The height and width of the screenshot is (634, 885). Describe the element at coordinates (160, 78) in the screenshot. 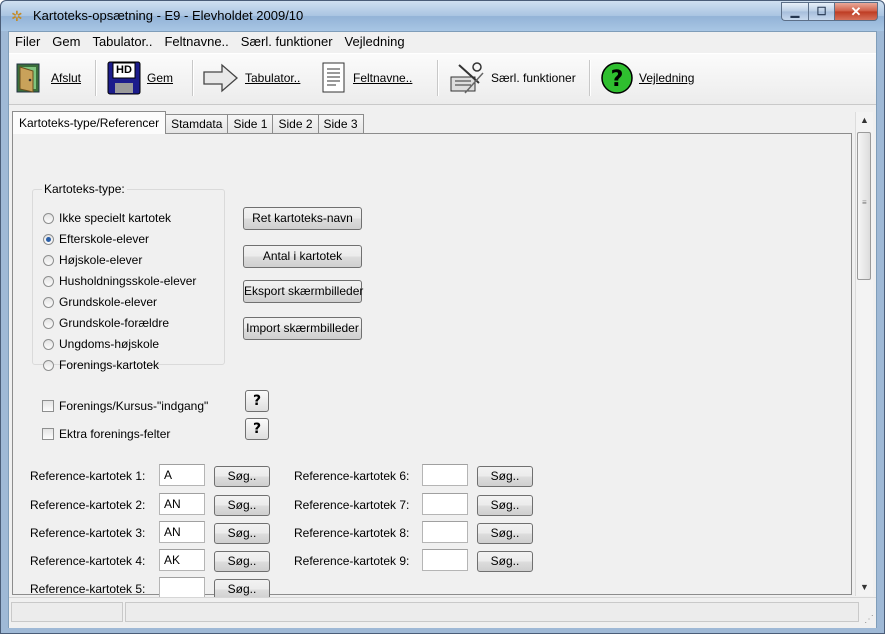

I see `gem-label: Gem` at that location.